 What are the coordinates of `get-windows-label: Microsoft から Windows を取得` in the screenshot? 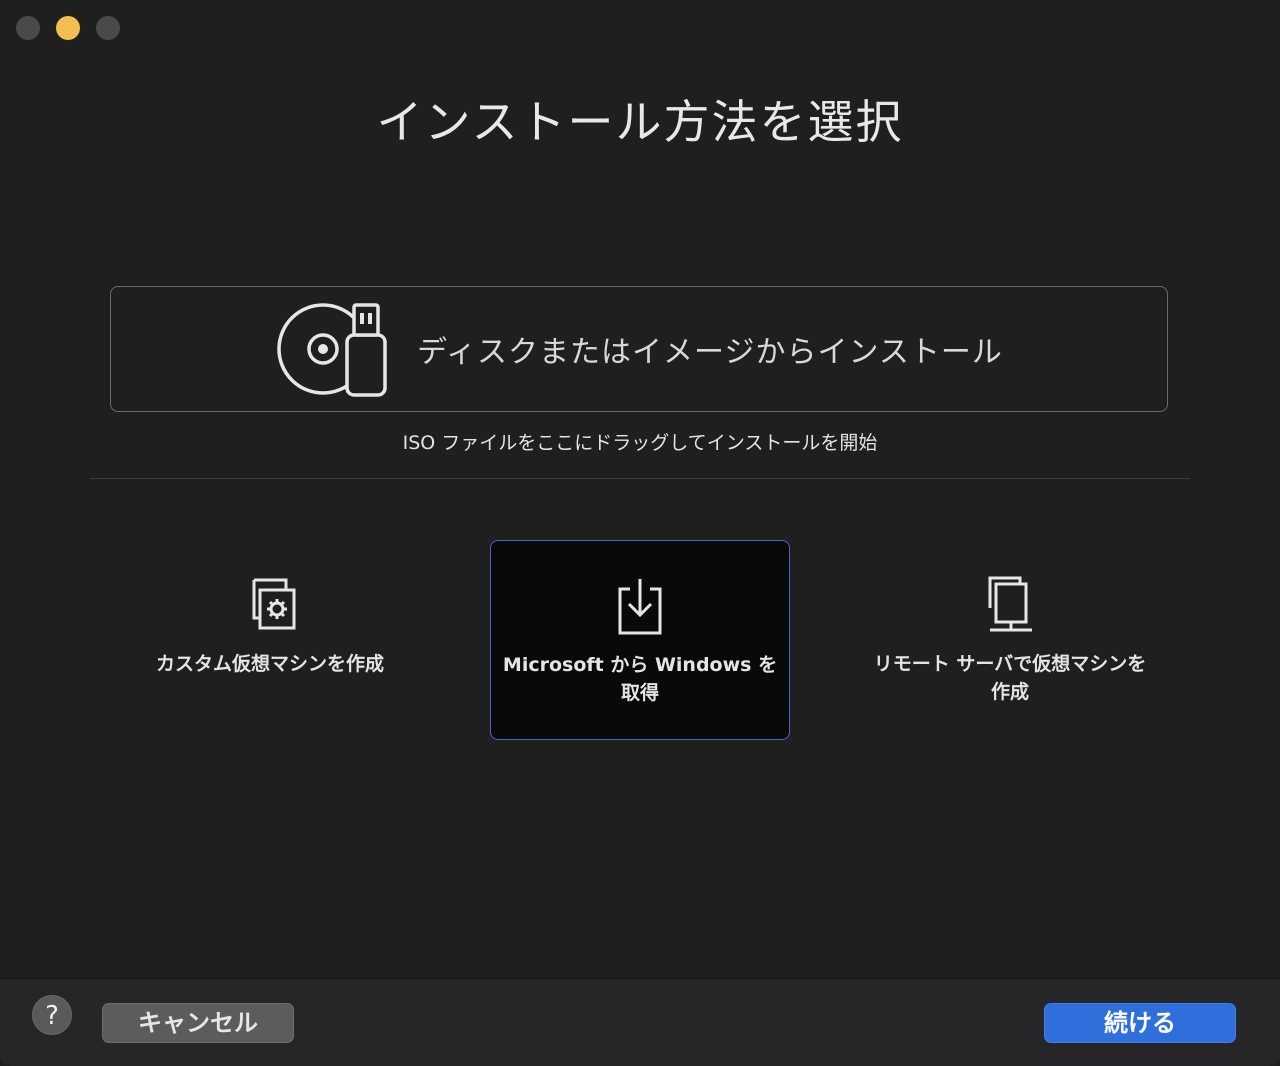 It's located at (640, 679).